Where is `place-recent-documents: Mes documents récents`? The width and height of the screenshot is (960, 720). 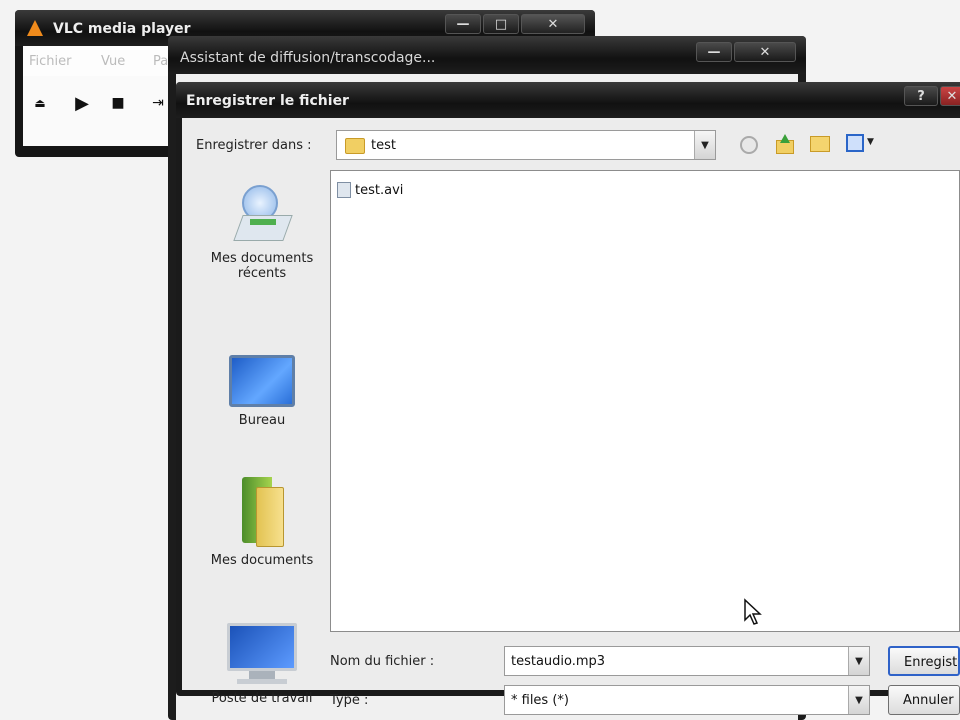 place-recent-documents: Mes documents récents is located at coordinates (262, 233).